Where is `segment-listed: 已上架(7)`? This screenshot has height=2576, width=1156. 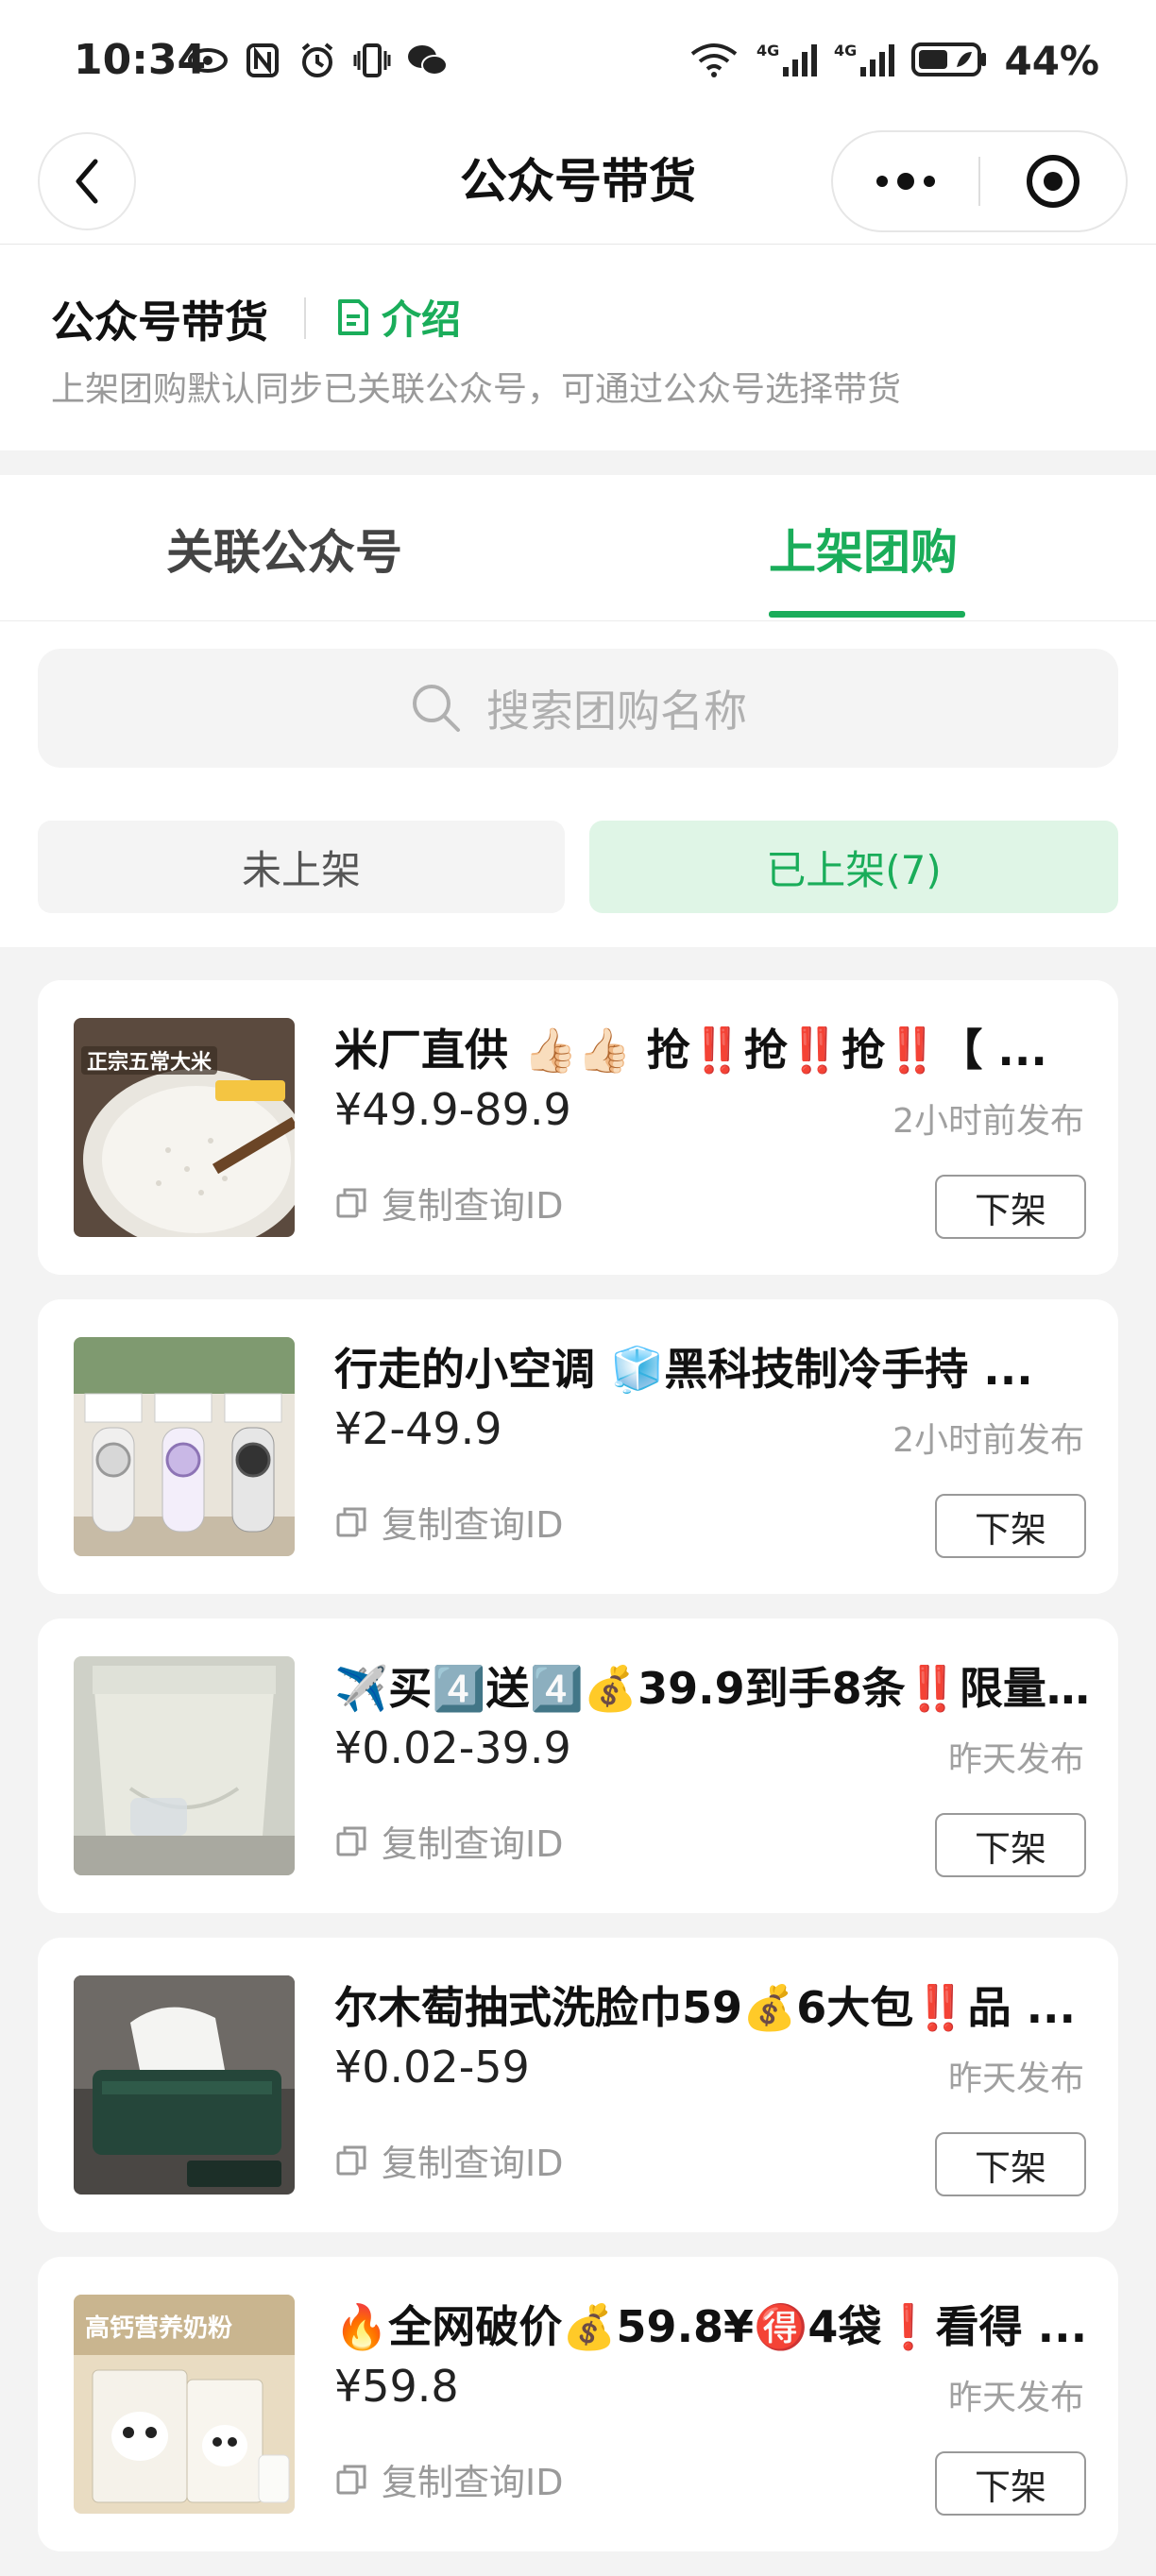
segment-listed: 已上架(7) is located at coordinates (853, 867).